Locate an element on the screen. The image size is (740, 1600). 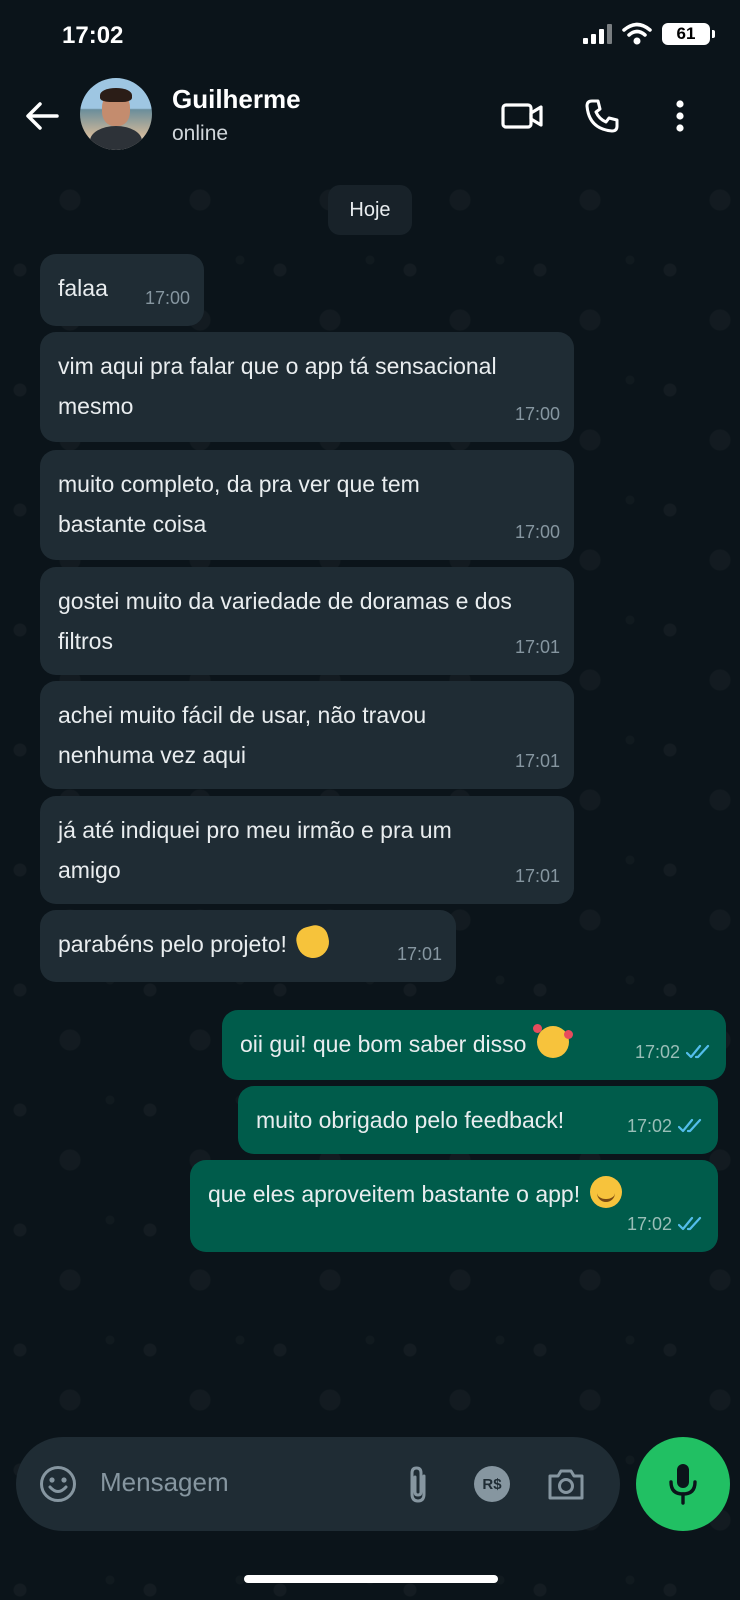
more-options-button is located at coordinates (680, 116).